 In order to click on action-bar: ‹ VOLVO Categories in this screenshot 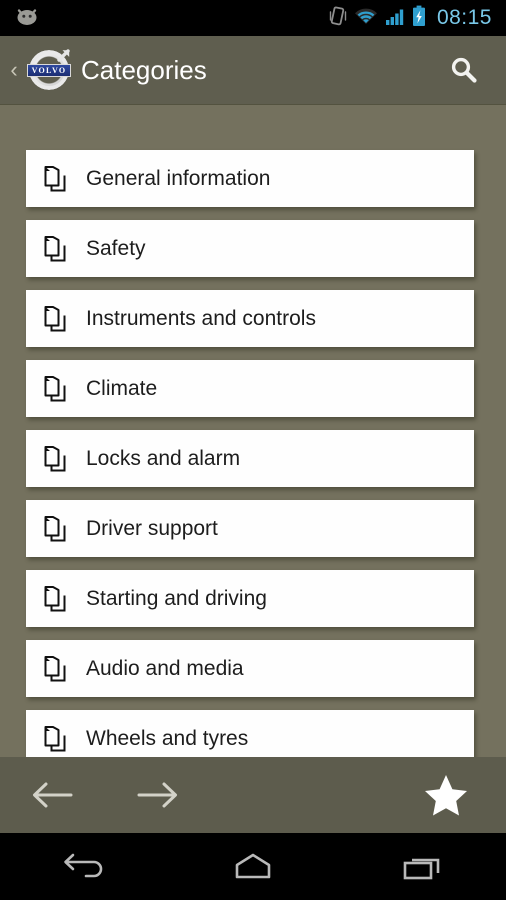, I will do `click(253, 70)`.